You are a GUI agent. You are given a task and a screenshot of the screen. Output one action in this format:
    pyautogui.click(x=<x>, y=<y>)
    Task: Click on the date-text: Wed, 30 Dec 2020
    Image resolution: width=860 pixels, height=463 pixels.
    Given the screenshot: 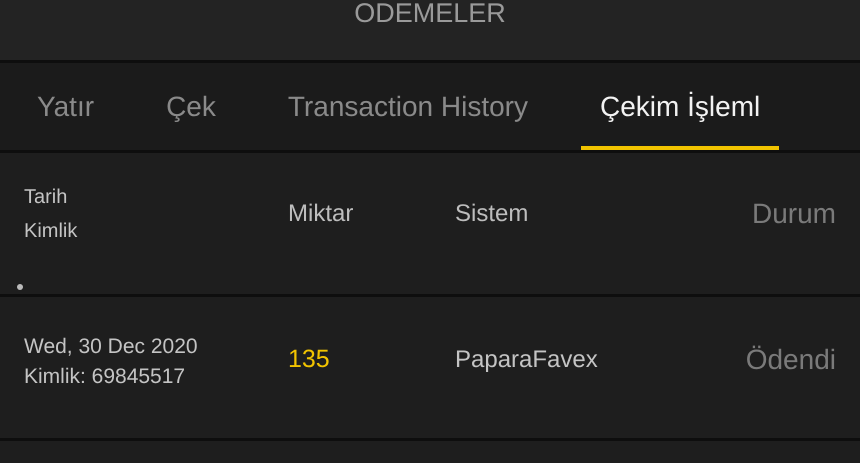 What is the action you would take?
    pyautogui.click(x=111, y=346)
    